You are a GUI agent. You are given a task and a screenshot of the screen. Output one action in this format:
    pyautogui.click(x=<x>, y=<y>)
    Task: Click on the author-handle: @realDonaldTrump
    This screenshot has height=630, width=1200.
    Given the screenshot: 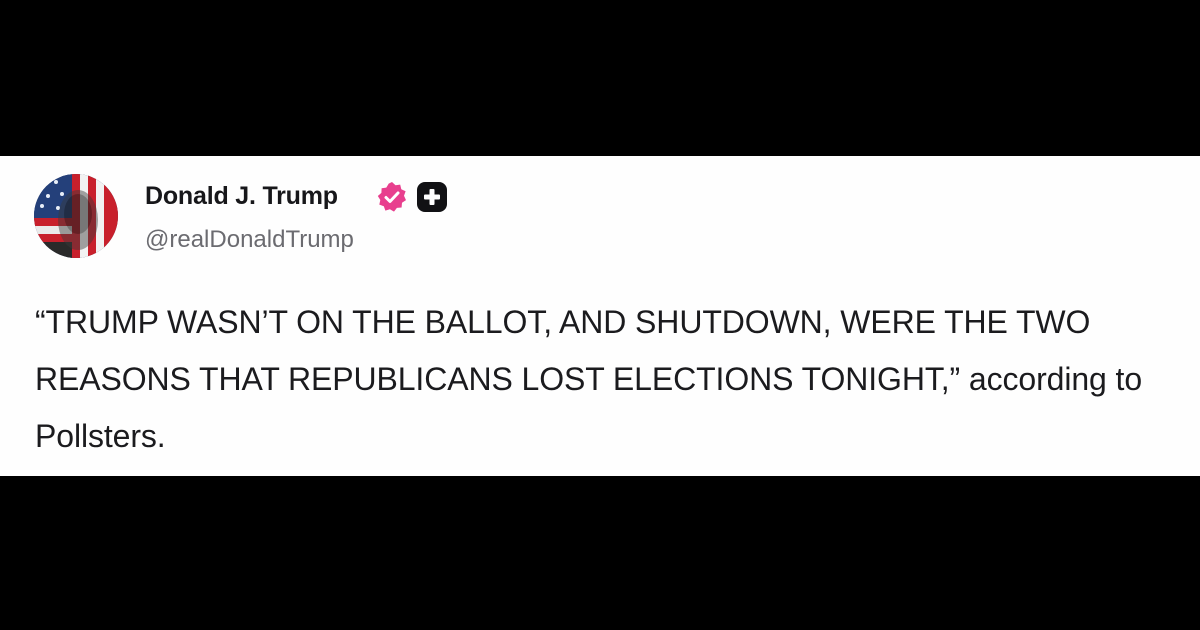 What is the action you would take?
    pyautogui.click(x=249, y=240)
    